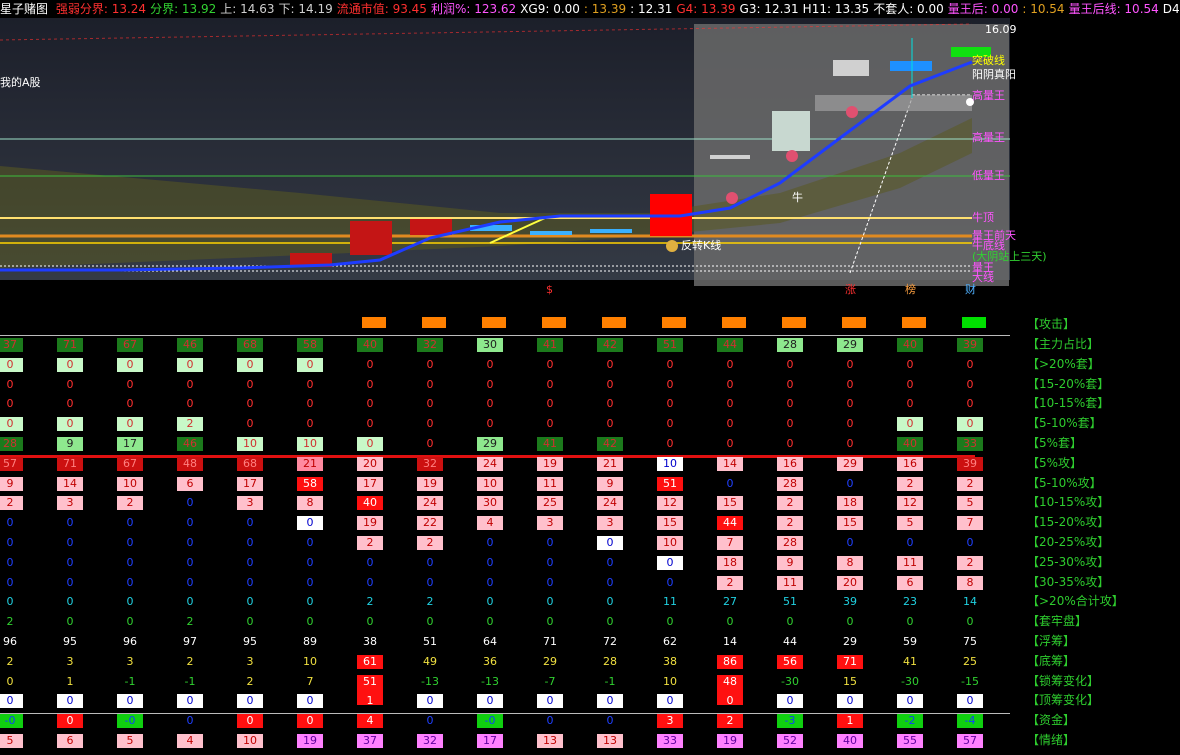  Describe the element at coordinates (730, 689) in the screenshot. I see `table-cell: 48` at that location.